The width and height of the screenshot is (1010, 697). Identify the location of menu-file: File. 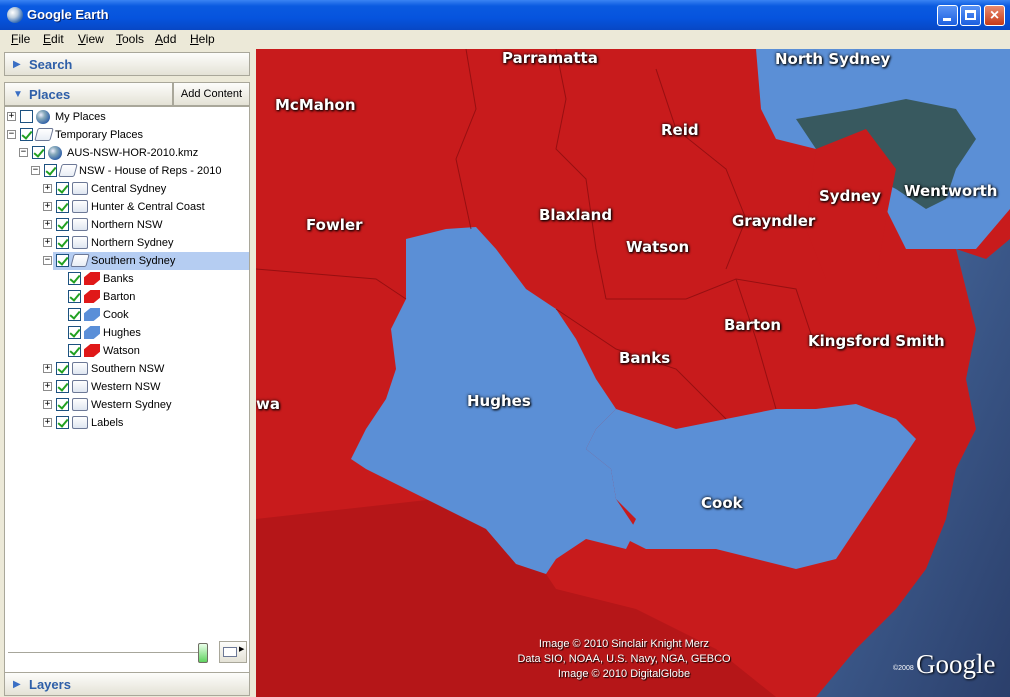
(20, 39).